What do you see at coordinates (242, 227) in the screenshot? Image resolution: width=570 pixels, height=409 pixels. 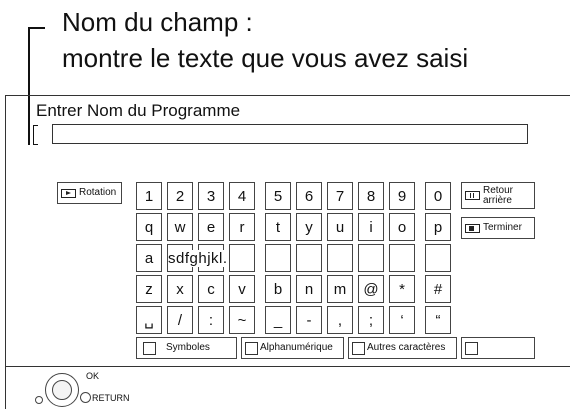 I see `key-r: r` at bounding box center [242, 227].